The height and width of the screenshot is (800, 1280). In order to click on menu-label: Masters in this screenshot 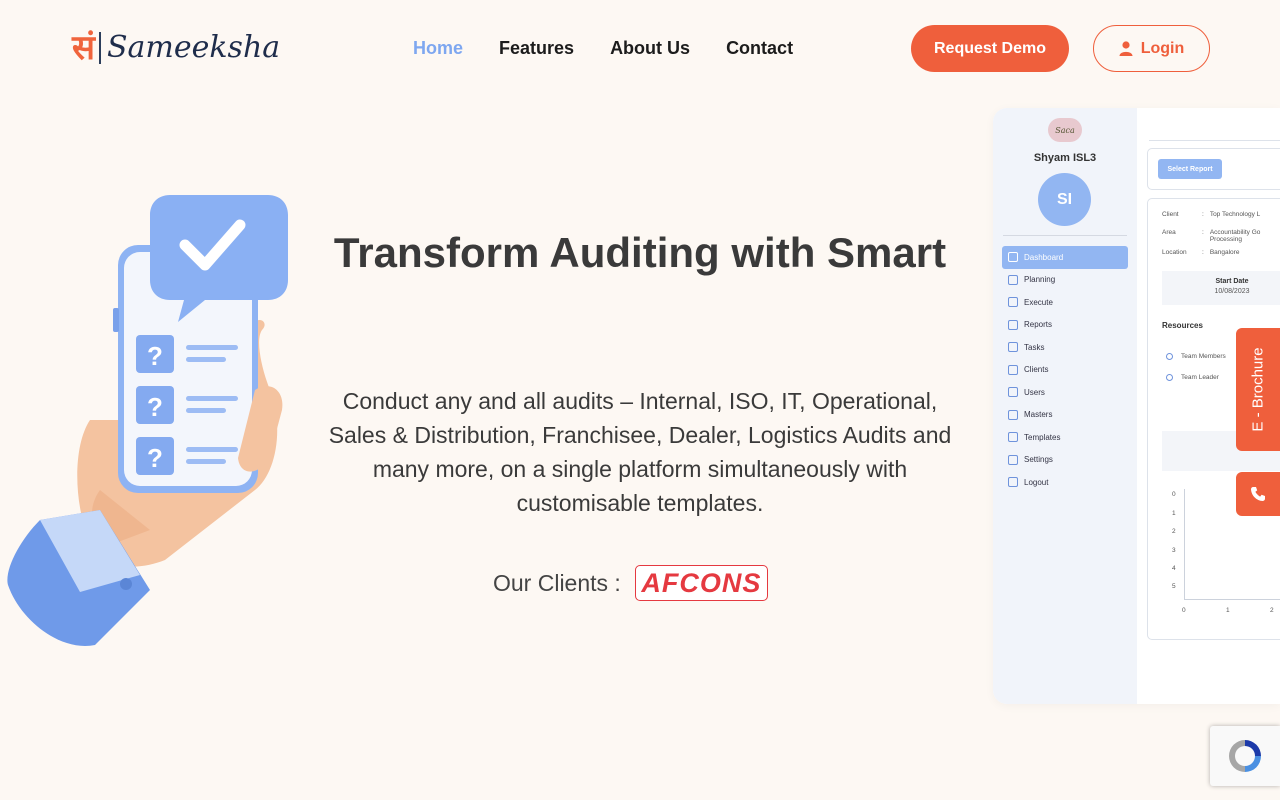, I will do `click(1038, 415)`.